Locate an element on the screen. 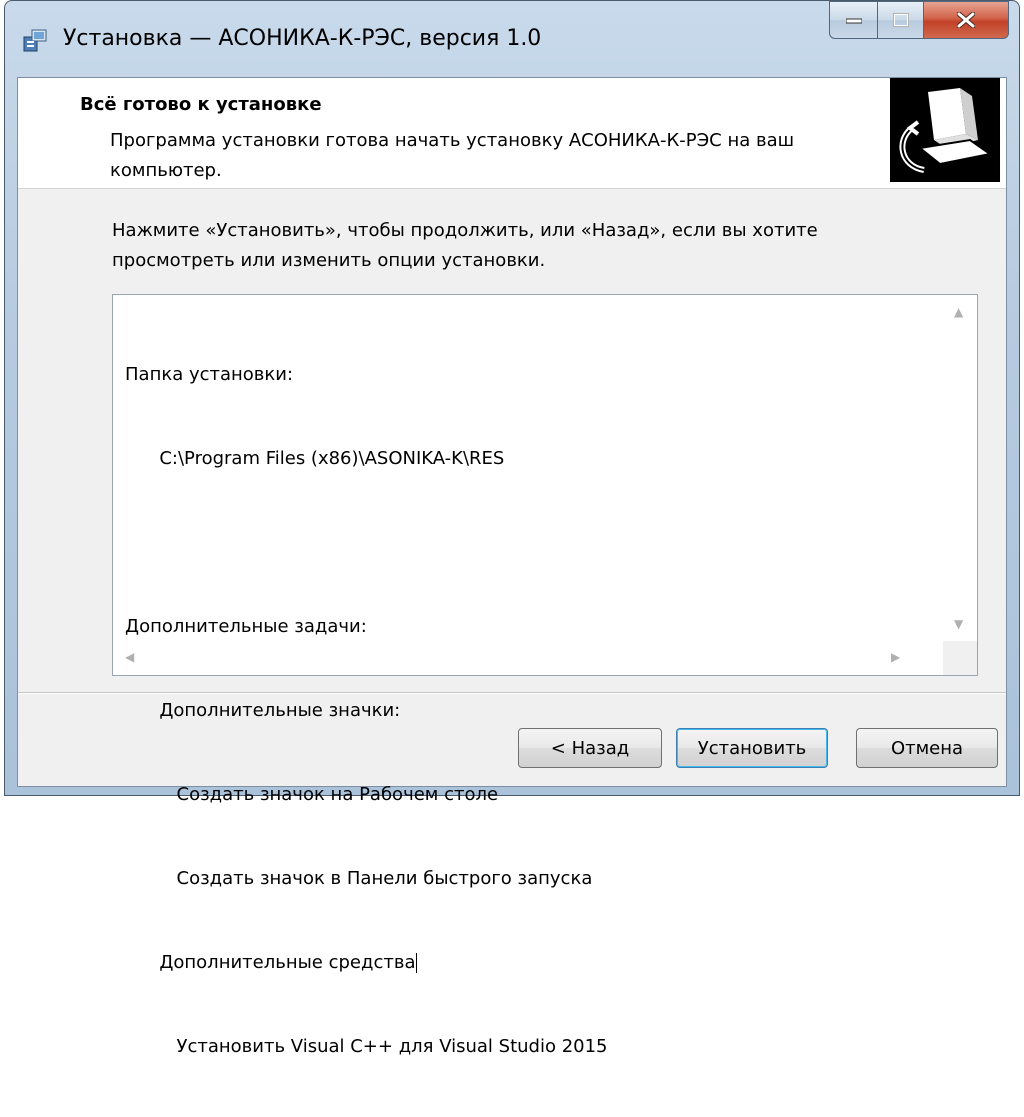 Image resolution: width=1024 pixels, height=1117 pixels. horizontal-scrollbar: ◀ ▶ is located at coordinates (529, 658).